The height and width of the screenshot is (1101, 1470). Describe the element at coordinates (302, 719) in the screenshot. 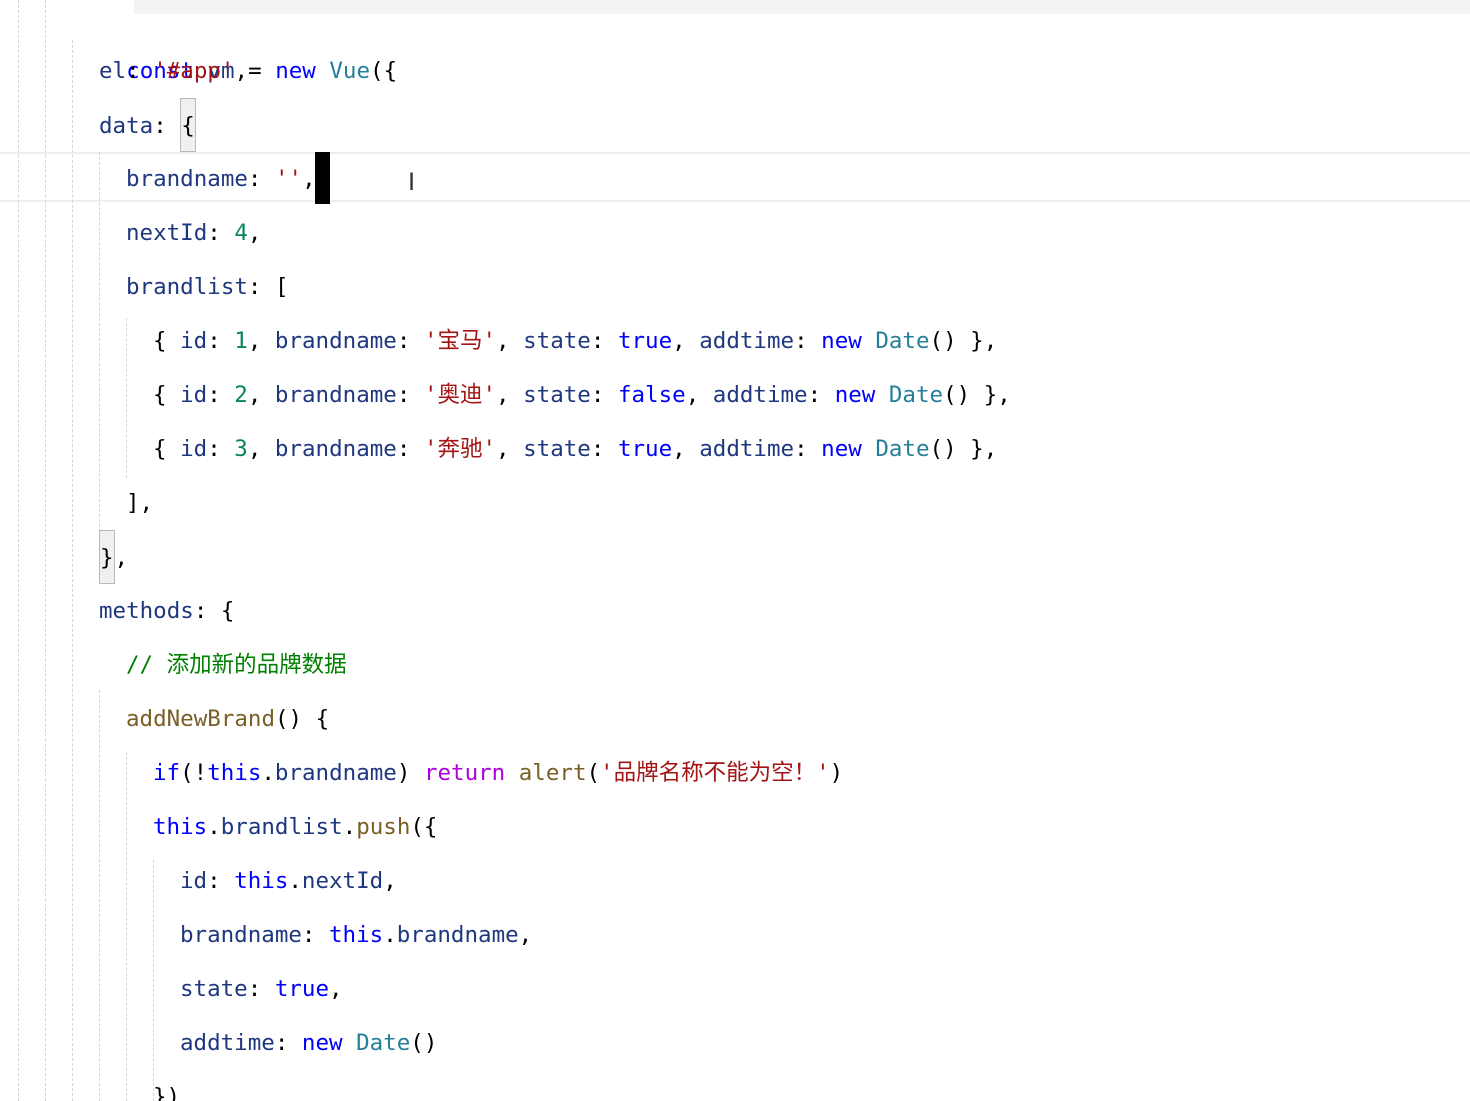

I see `punctuation-token: () {` at that location.